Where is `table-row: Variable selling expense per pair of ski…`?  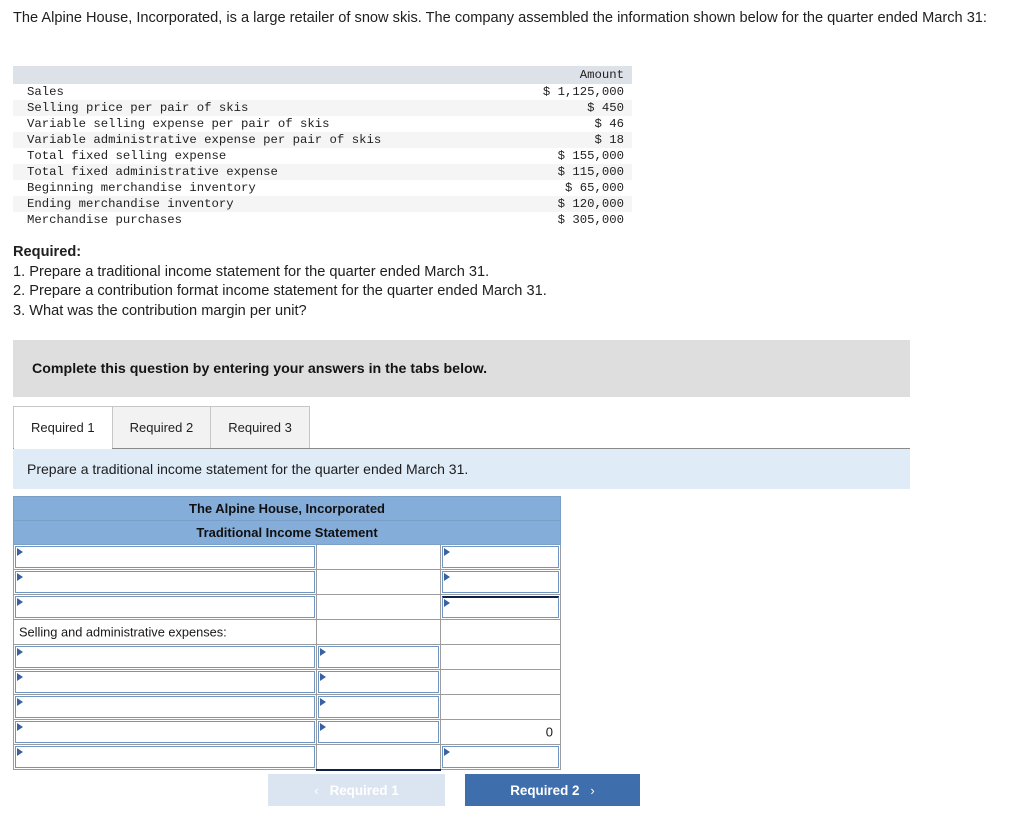
table-row: Variable selling expense per pair of ski… is located at coordinates (322, 124).